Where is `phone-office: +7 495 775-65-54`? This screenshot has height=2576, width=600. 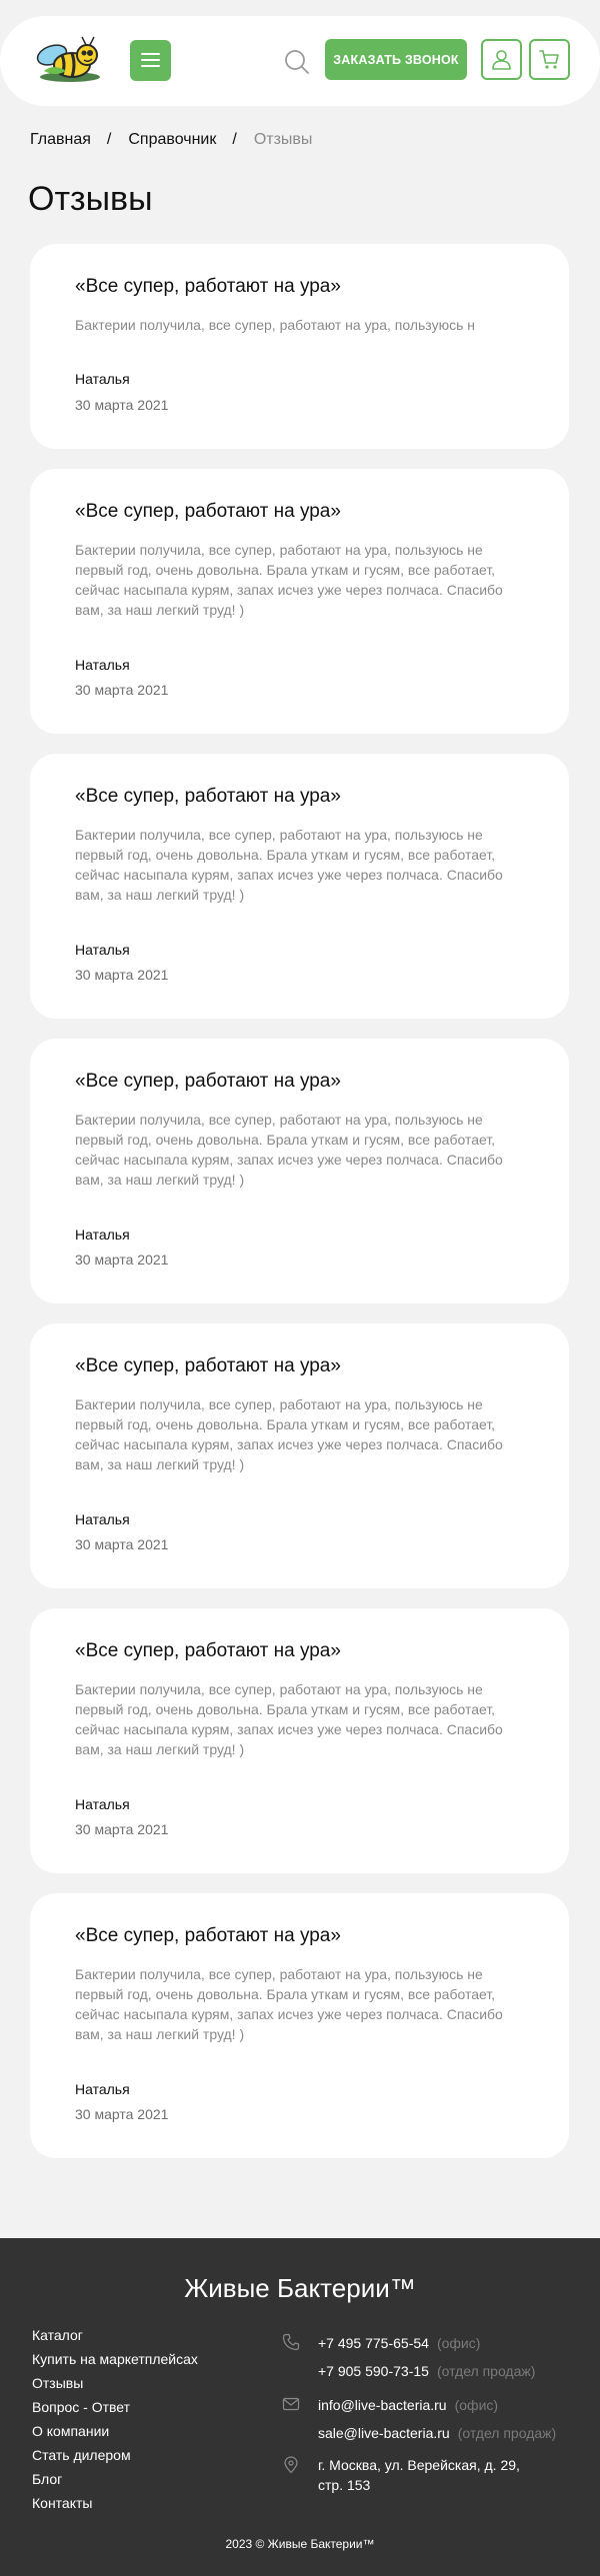
phone-office: +7 495 775-65-54 is located at coordinates (373, 2343).